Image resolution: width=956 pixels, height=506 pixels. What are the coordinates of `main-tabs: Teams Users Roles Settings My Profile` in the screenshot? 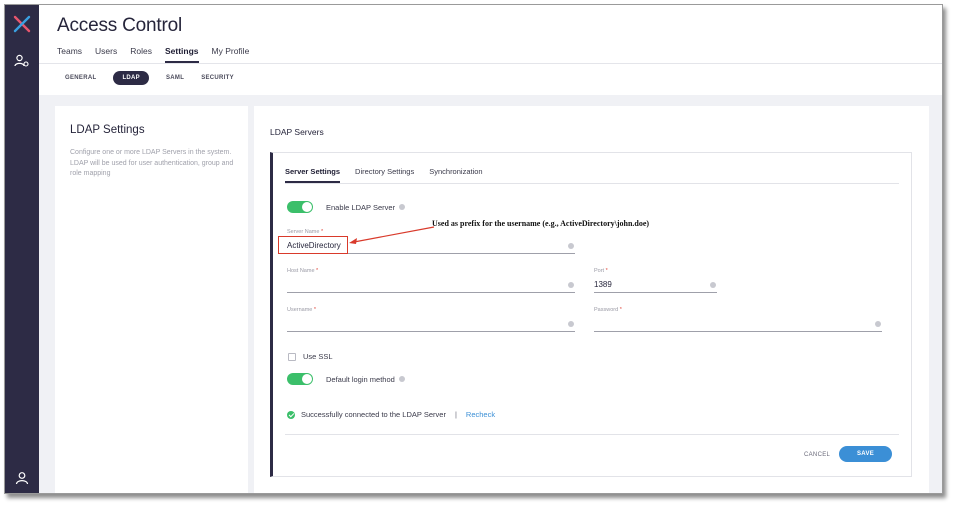 It's located at (159, 54).